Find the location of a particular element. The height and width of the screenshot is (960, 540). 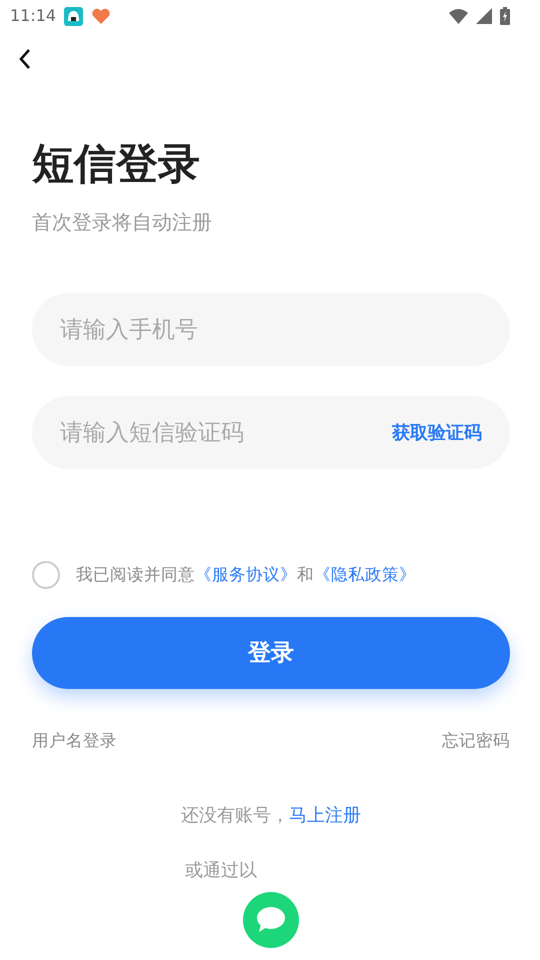

subtitle: 首次登录将自动注册 is located at coordinates (122, 222).